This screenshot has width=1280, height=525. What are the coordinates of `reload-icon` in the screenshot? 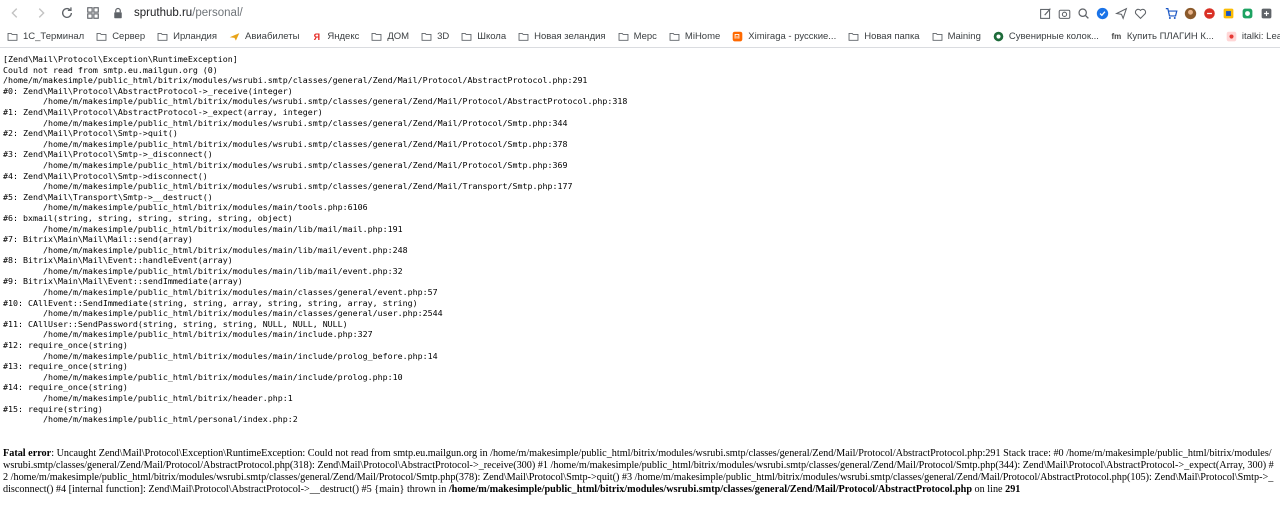 It's located at (67, 12).